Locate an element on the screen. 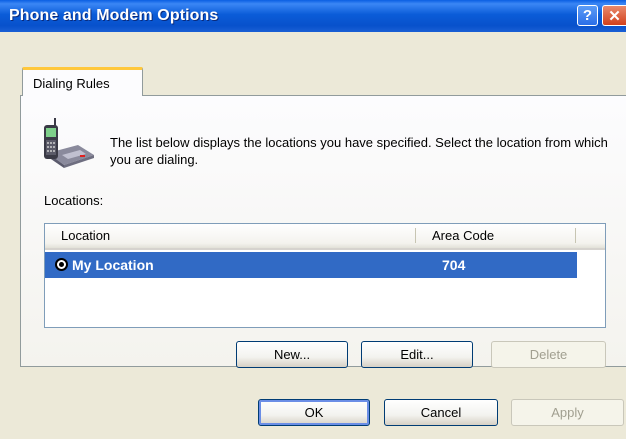  close-icon: ✕ is located at coordinates (614, 16).